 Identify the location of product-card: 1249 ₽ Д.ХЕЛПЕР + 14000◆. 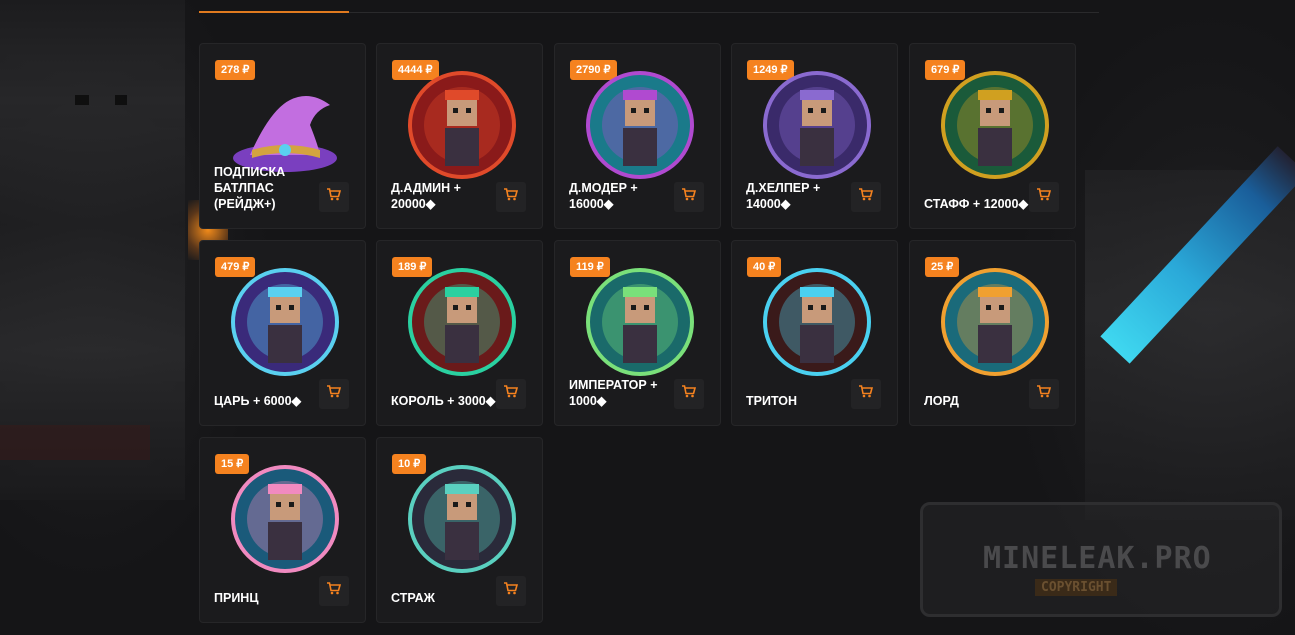
(814, 136).